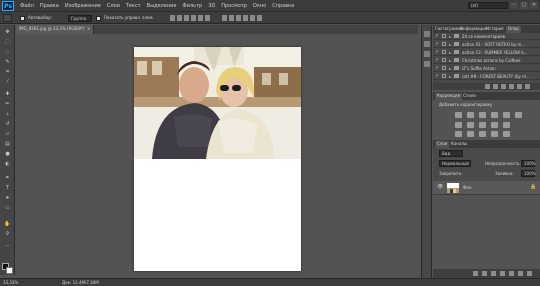 The width and height of the screenshot is (540, 286). What do you see at coordinates (502, 273) in the screenshot?
I see `new-adjustment-layer-icon` at bounding box center [502, 273].